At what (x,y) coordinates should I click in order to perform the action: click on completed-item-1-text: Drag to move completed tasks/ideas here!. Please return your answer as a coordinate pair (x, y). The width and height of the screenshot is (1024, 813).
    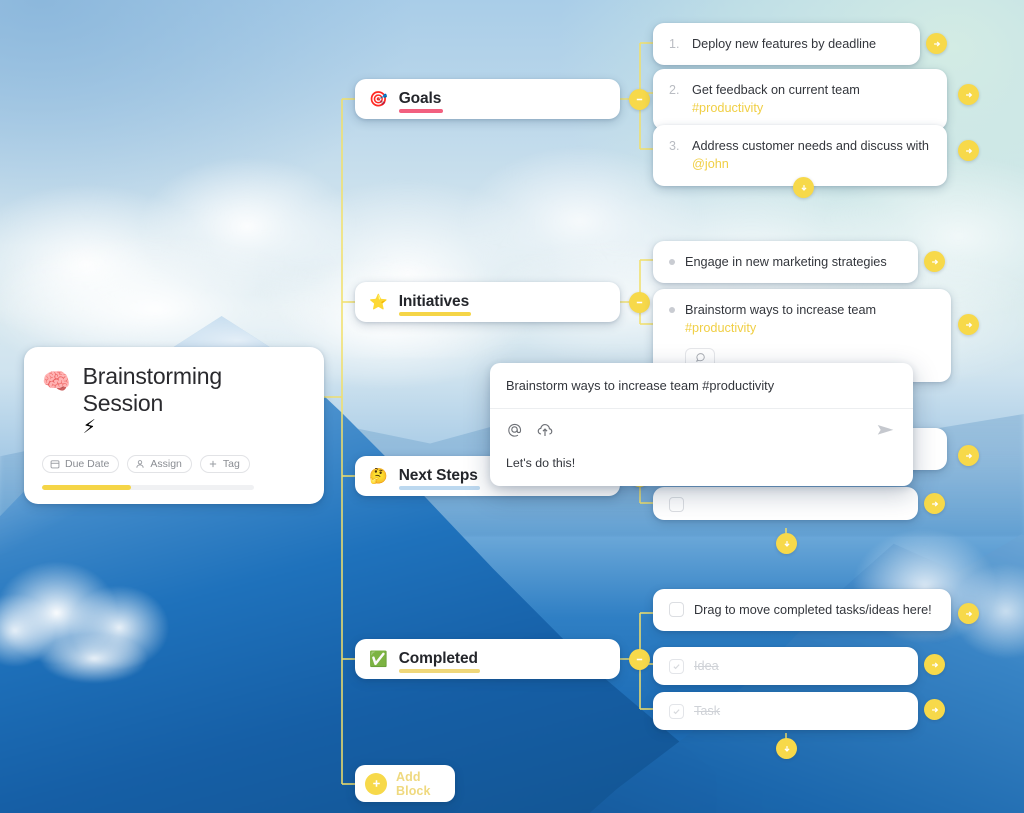
    Looking at the image, I should click on (813, 610).